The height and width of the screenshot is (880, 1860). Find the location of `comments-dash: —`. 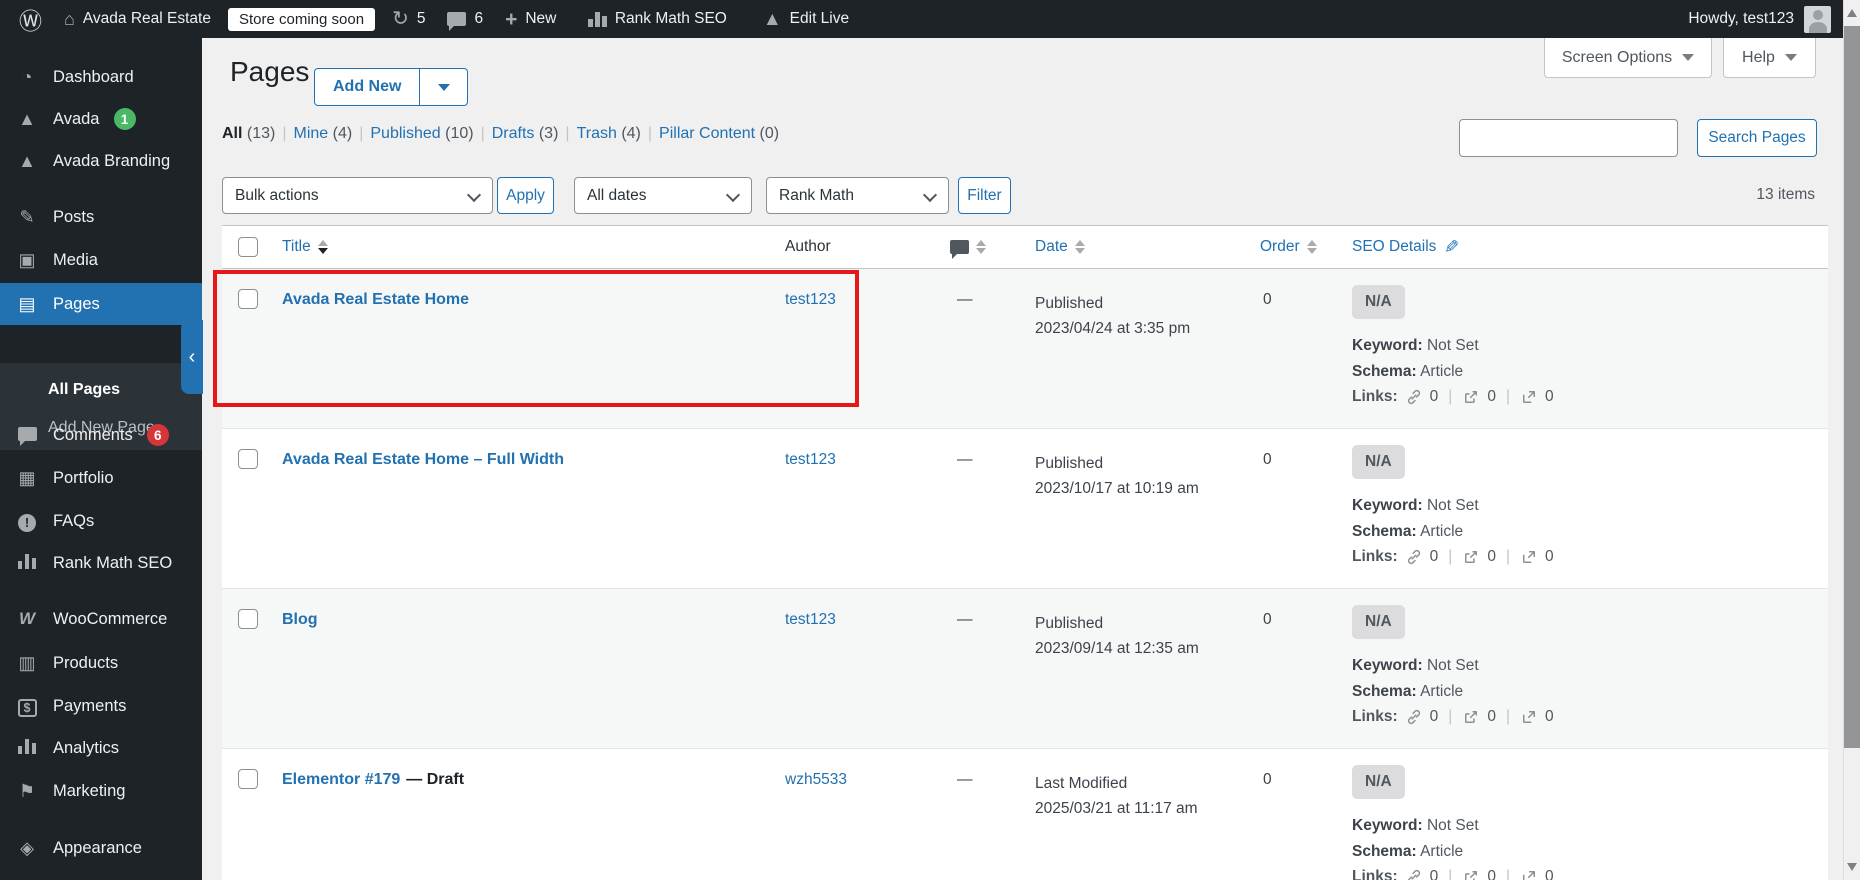

comments-dash: — is located at coordinates (965, 779).